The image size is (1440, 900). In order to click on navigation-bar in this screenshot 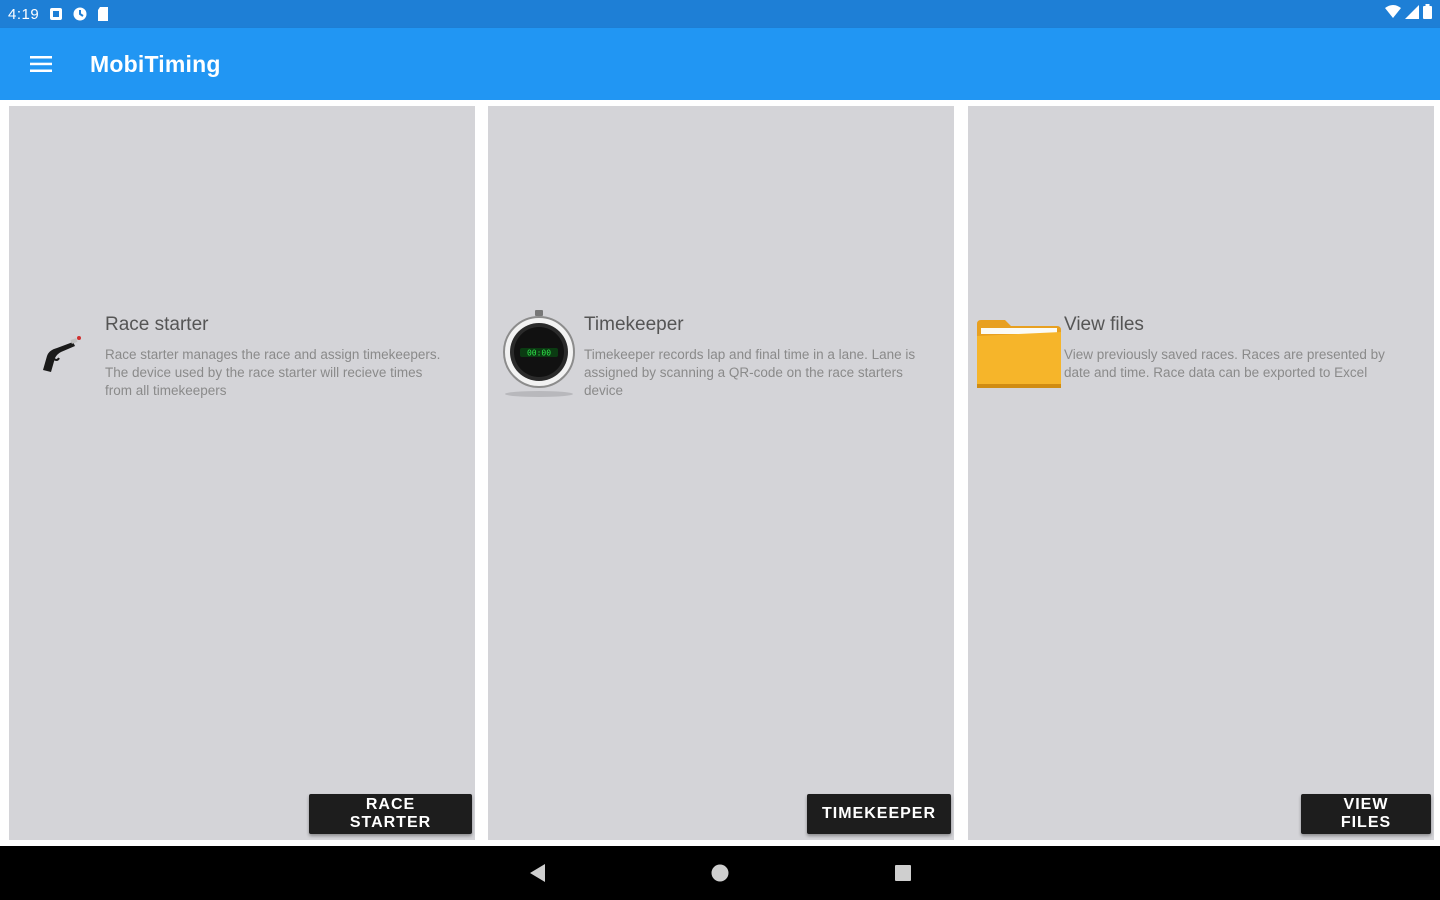, I will do `click(720, 873)`.